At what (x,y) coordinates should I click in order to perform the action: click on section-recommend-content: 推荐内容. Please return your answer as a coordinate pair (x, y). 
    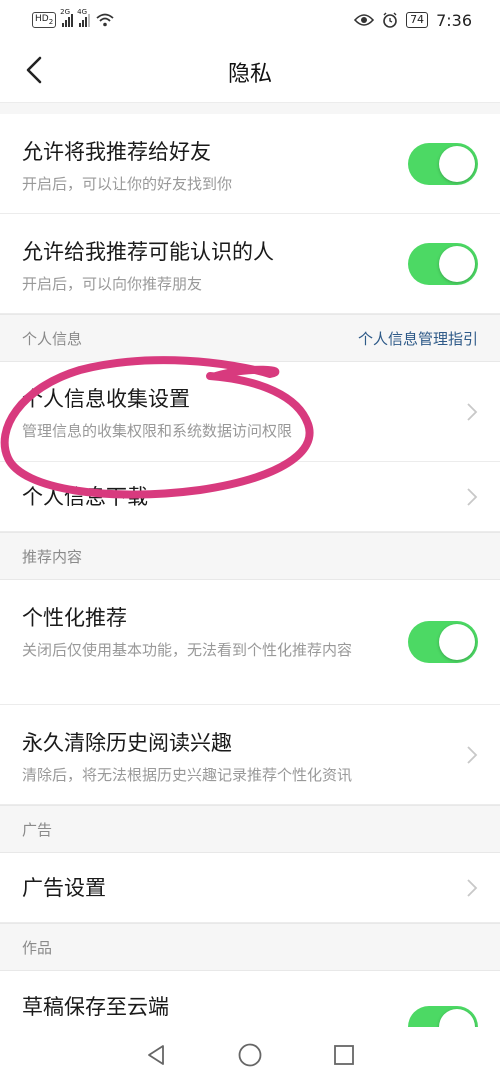
    Looking at the image, I should click on (250, 556).